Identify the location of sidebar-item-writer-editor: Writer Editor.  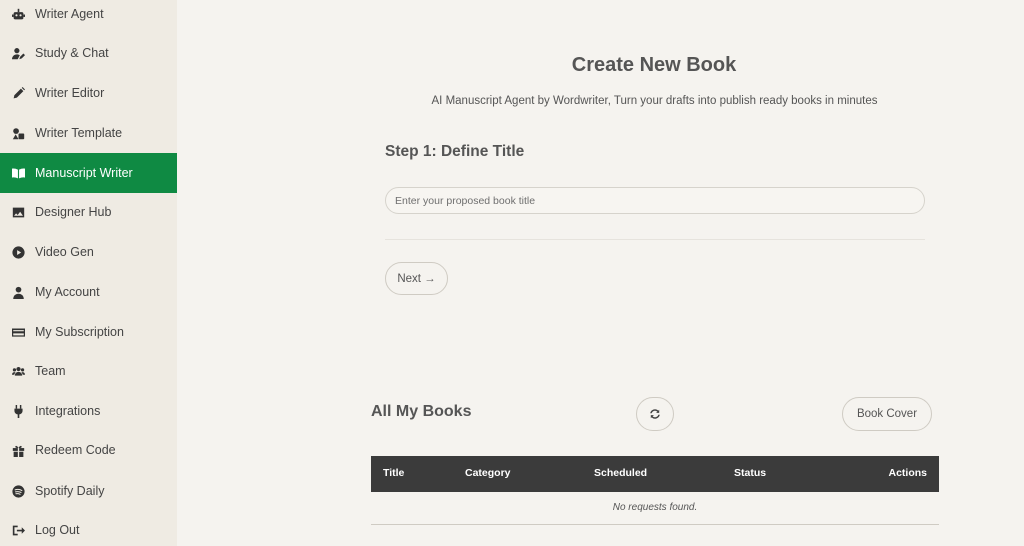
(88, 93).